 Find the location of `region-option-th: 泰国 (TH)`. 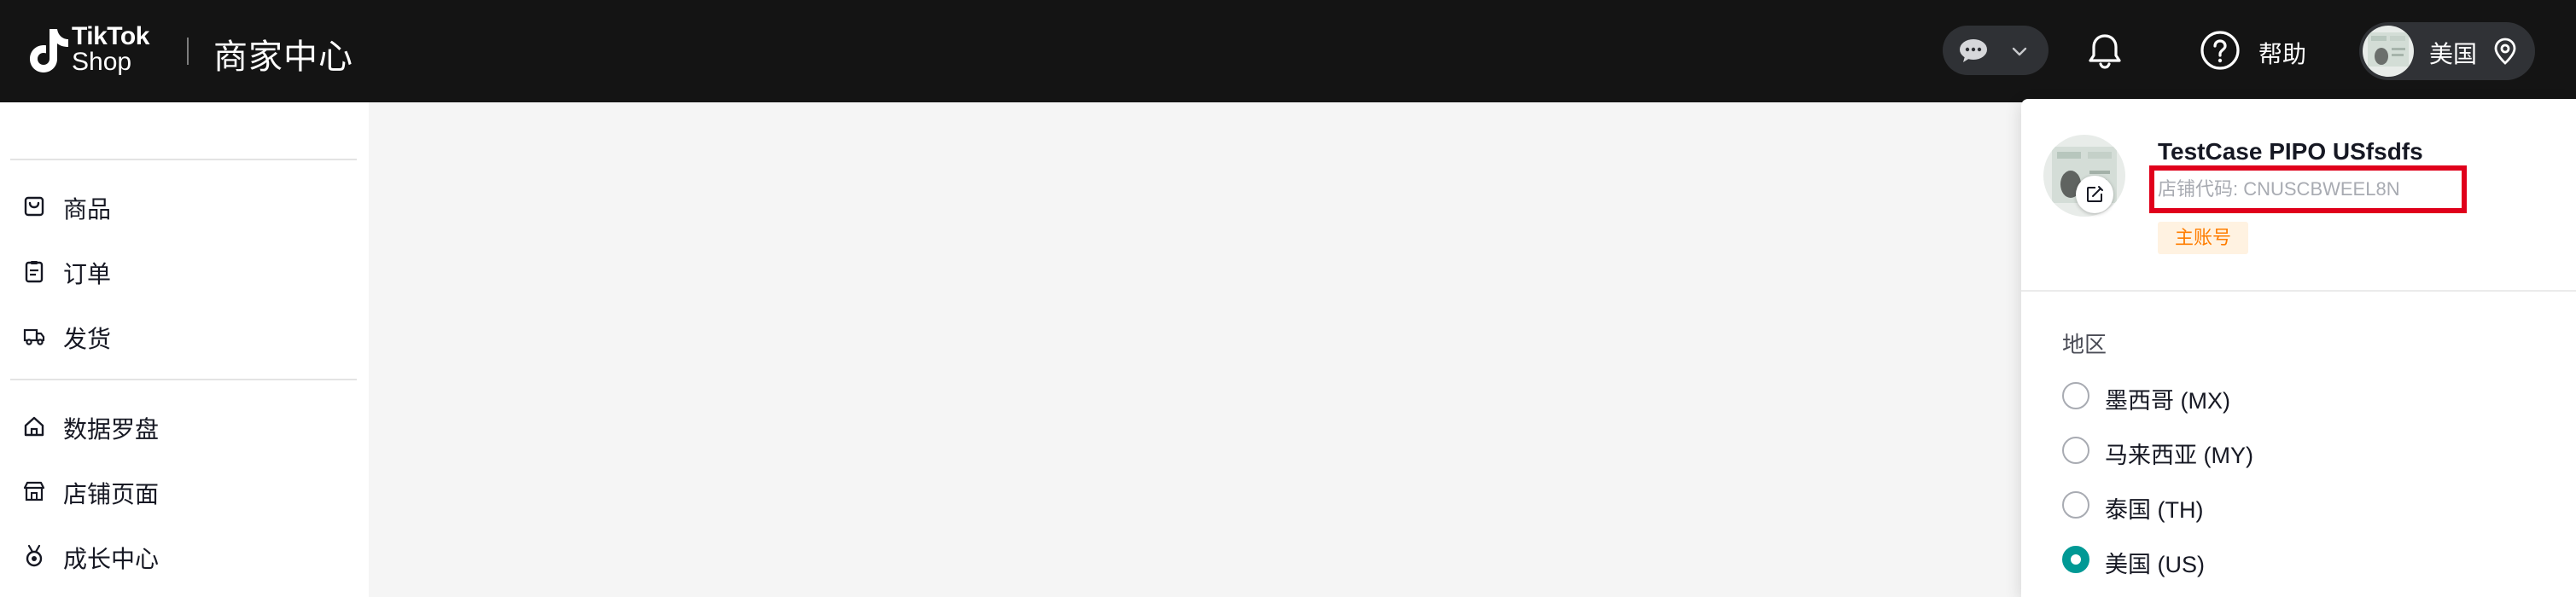

region-option-th: 泰国 (TH) is located at coordinates (2301, 505).